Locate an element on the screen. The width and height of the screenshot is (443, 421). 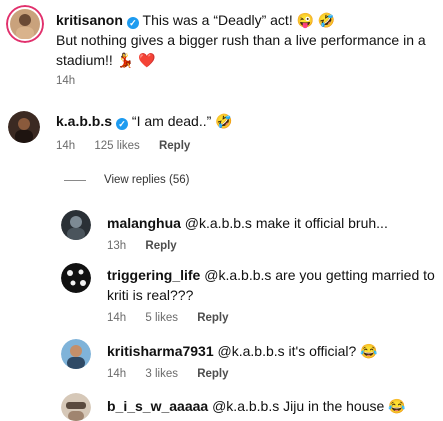
username: triggering_life is located at coordinates (153, 275).